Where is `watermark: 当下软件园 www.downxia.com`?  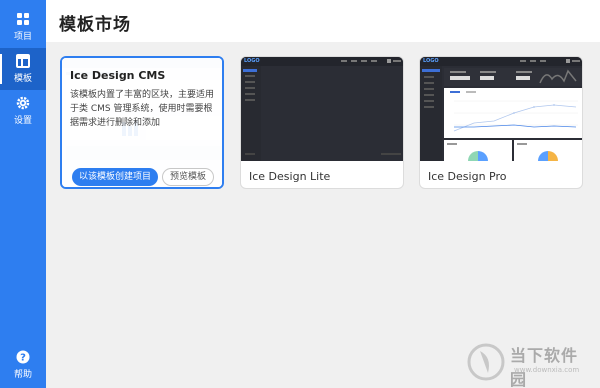 watermark: 当下软件园 www.downxia.com is located at coordinates (529, 364).